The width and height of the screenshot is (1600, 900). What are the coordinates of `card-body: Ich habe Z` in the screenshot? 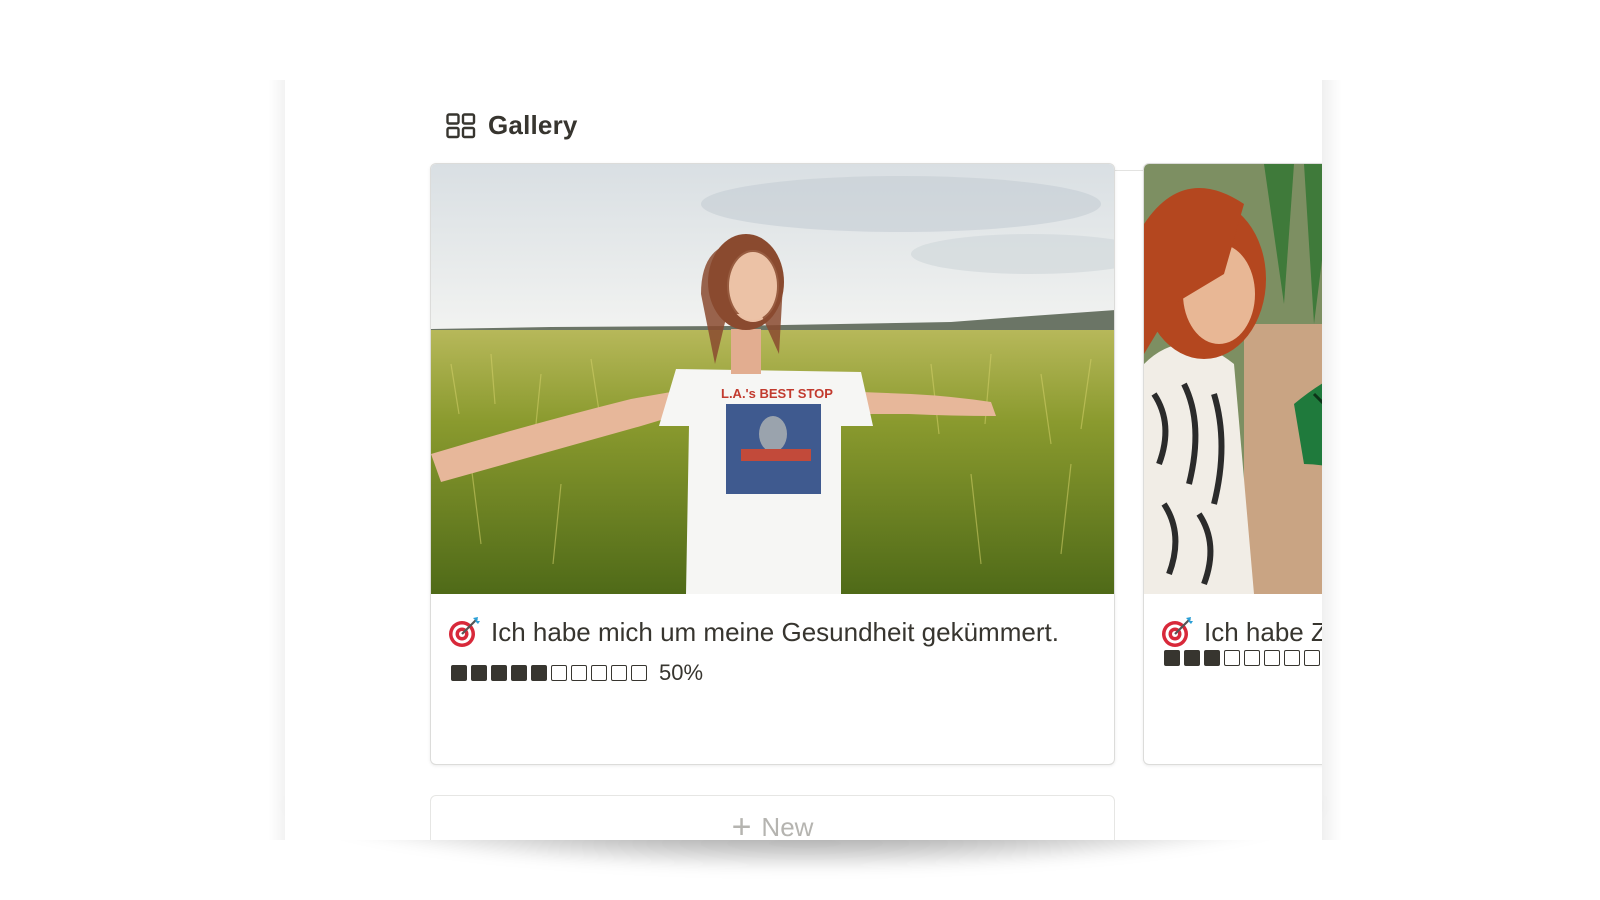 It's located at (1233, 630).